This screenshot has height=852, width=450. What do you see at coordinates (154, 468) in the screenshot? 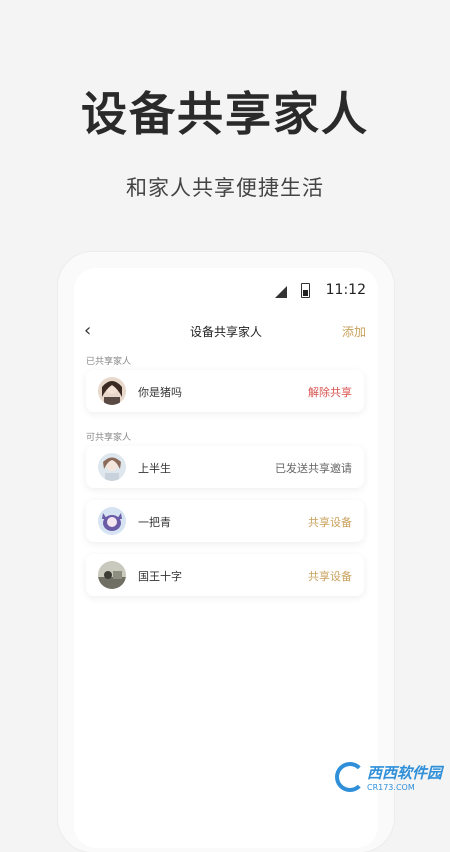
I see `member-name: 上半生` at bounding box center [154, 468].